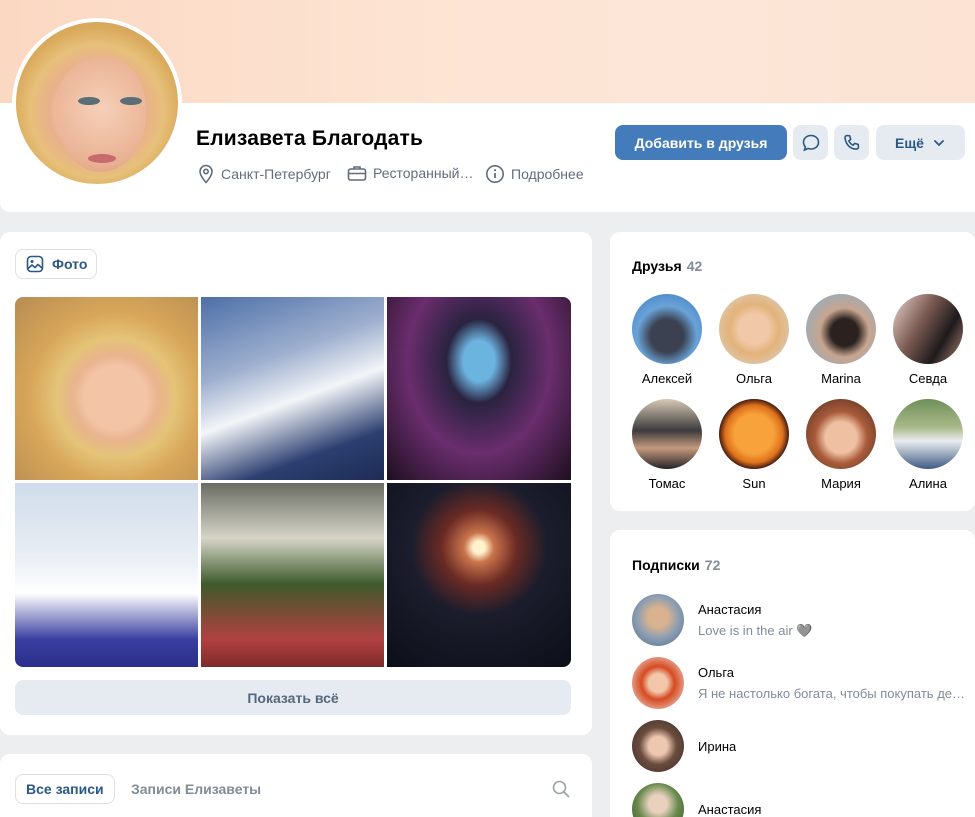  I want to click on friend-item: Sun, so click(754, 445).